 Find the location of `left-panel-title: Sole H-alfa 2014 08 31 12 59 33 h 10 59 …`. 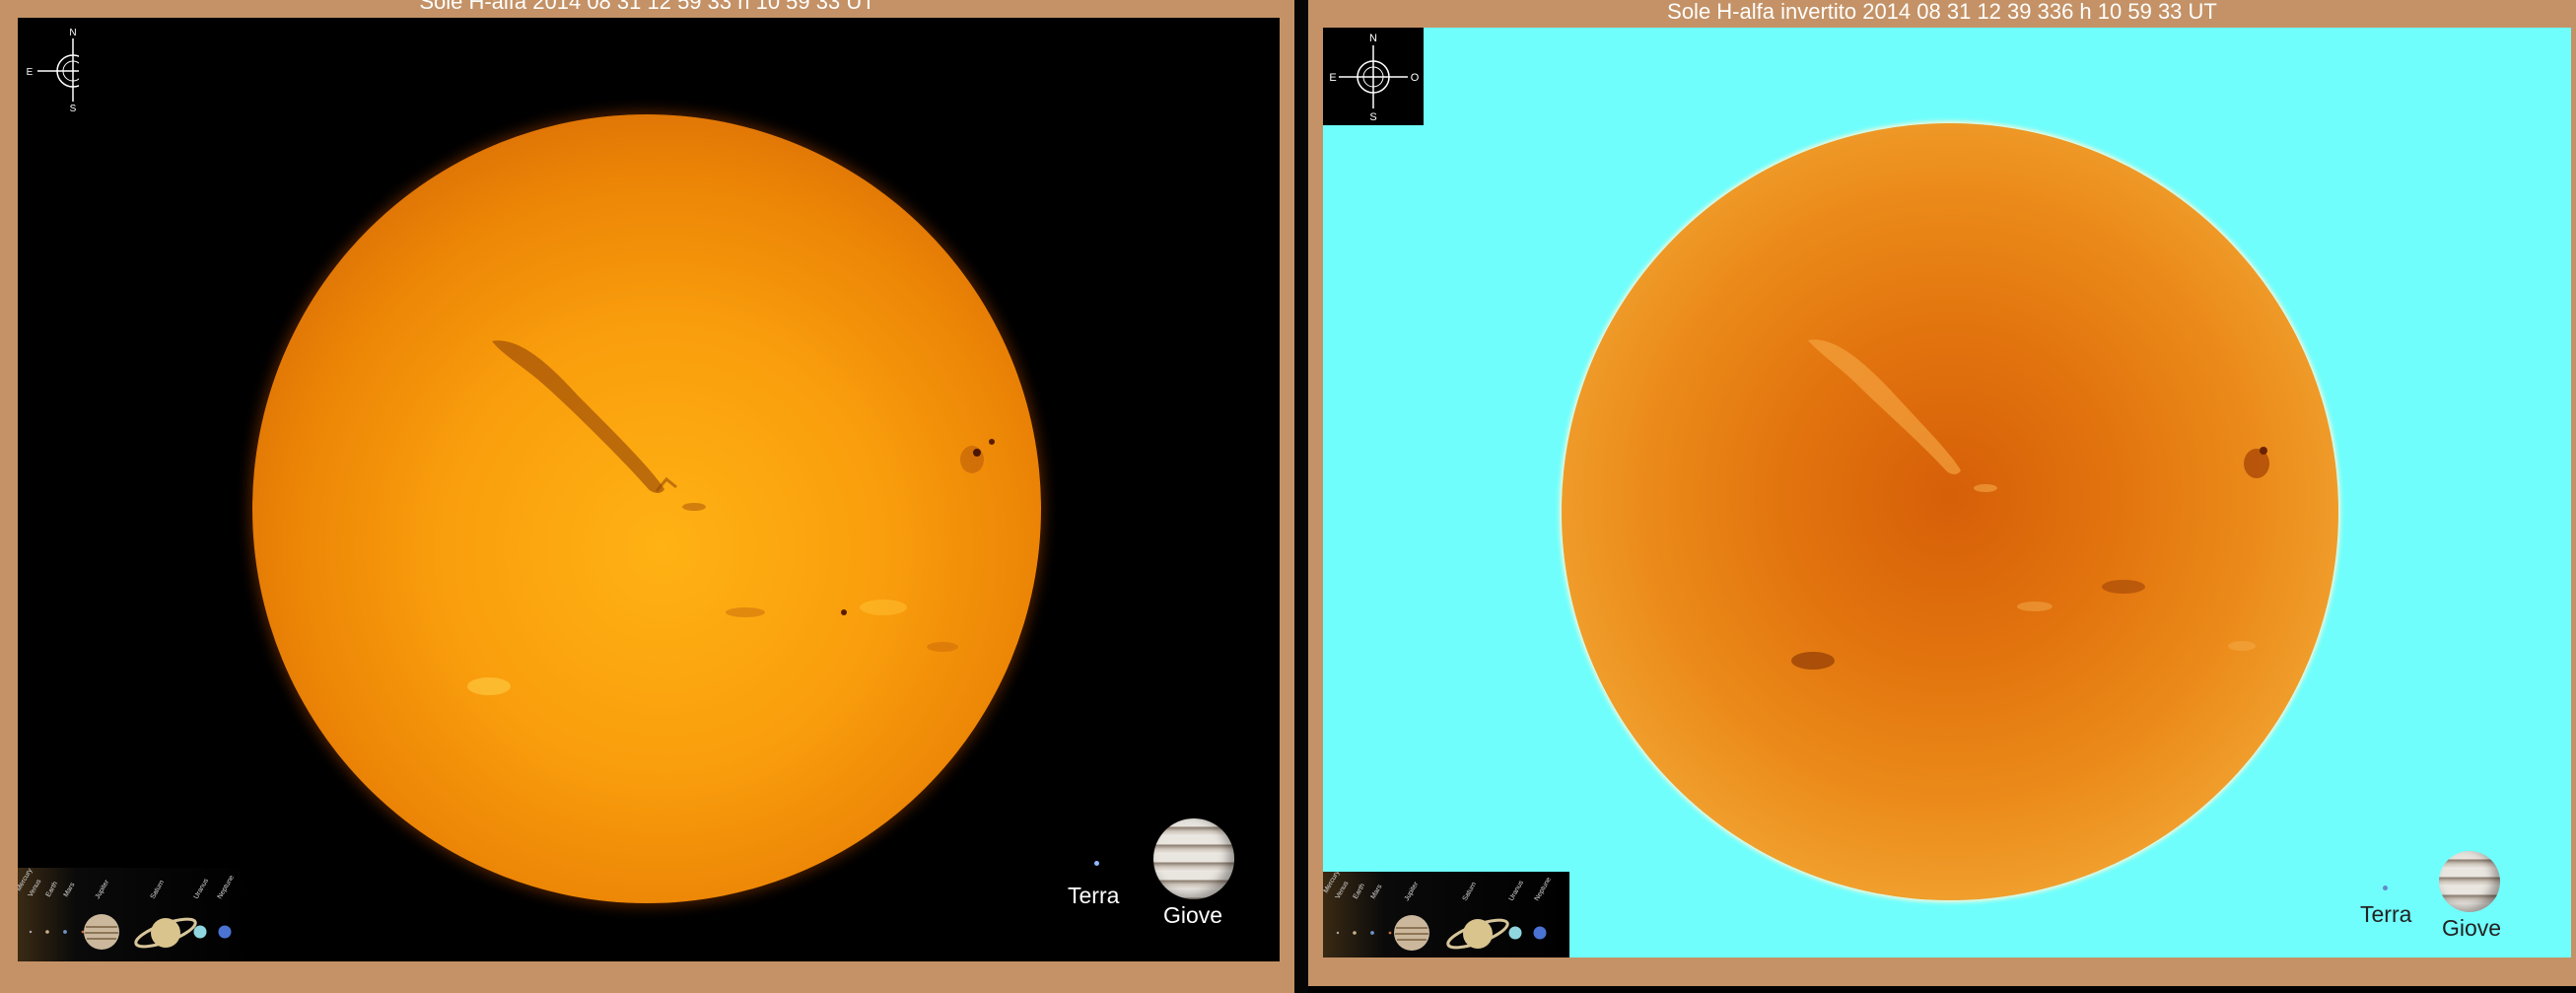

left-panel-title: Sole H-alfa 2014 08 31 12 59 33 h 10 59 … is located at coordinates (647, 7).